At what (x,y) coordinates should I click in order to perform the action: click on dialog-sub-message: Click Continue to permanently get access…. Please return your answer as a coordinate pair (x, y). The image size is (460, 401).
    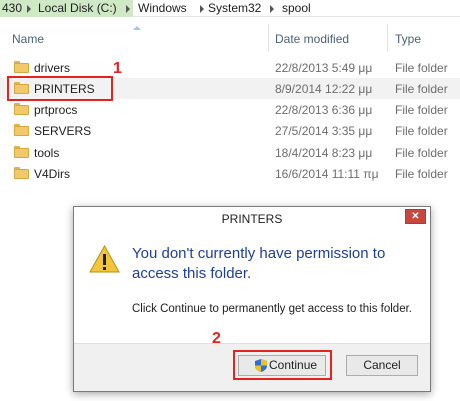
    Looking at the image, I should click on (272, 309).